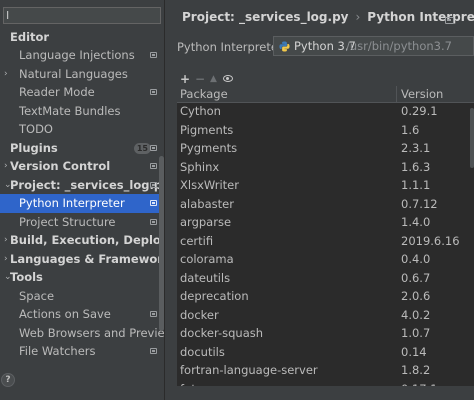 Image resolution: width=474 pixels, height=400 pixels. I want to click on interpreter-select: Python 3.7 /usr/bin/python3.7, so click(373, 46).